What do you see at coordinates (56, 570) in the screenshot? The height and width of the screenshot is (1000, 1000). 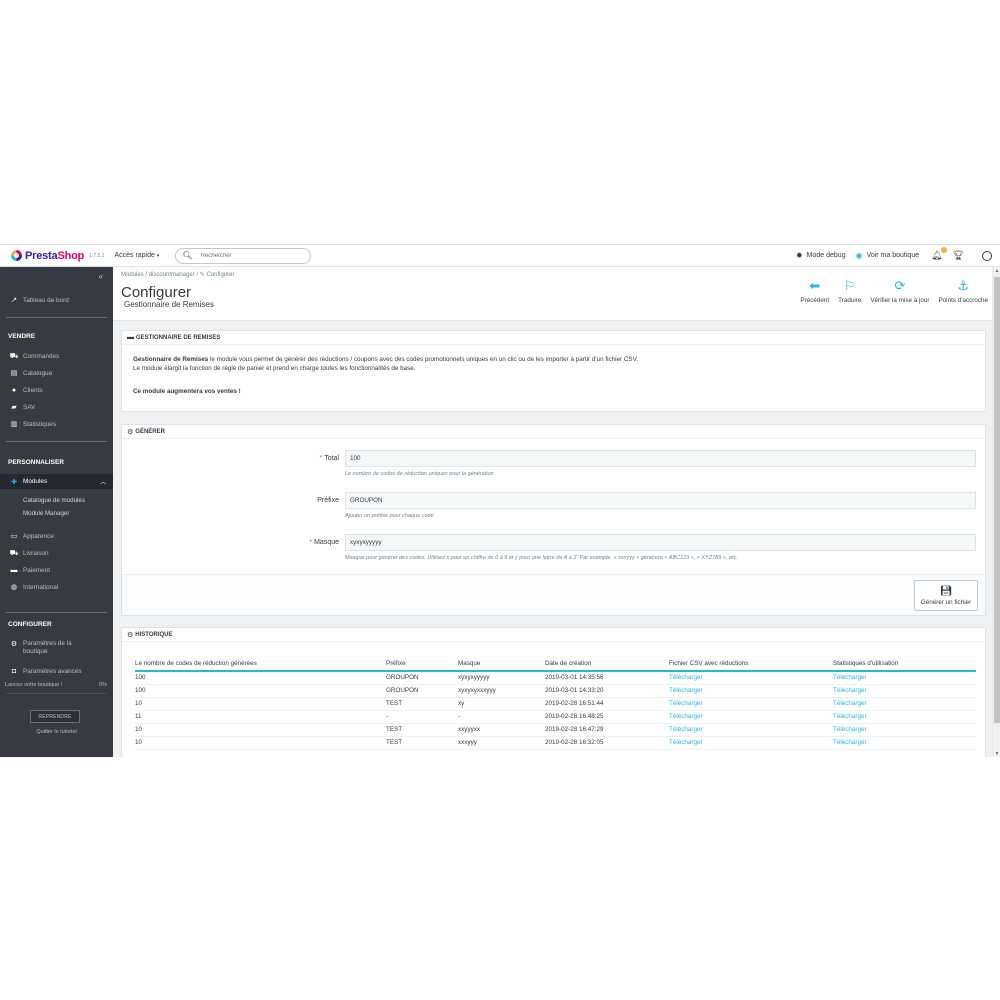 I see `sidebar-item-payment: ▬ Paiement` at bounding box center [56, 570].